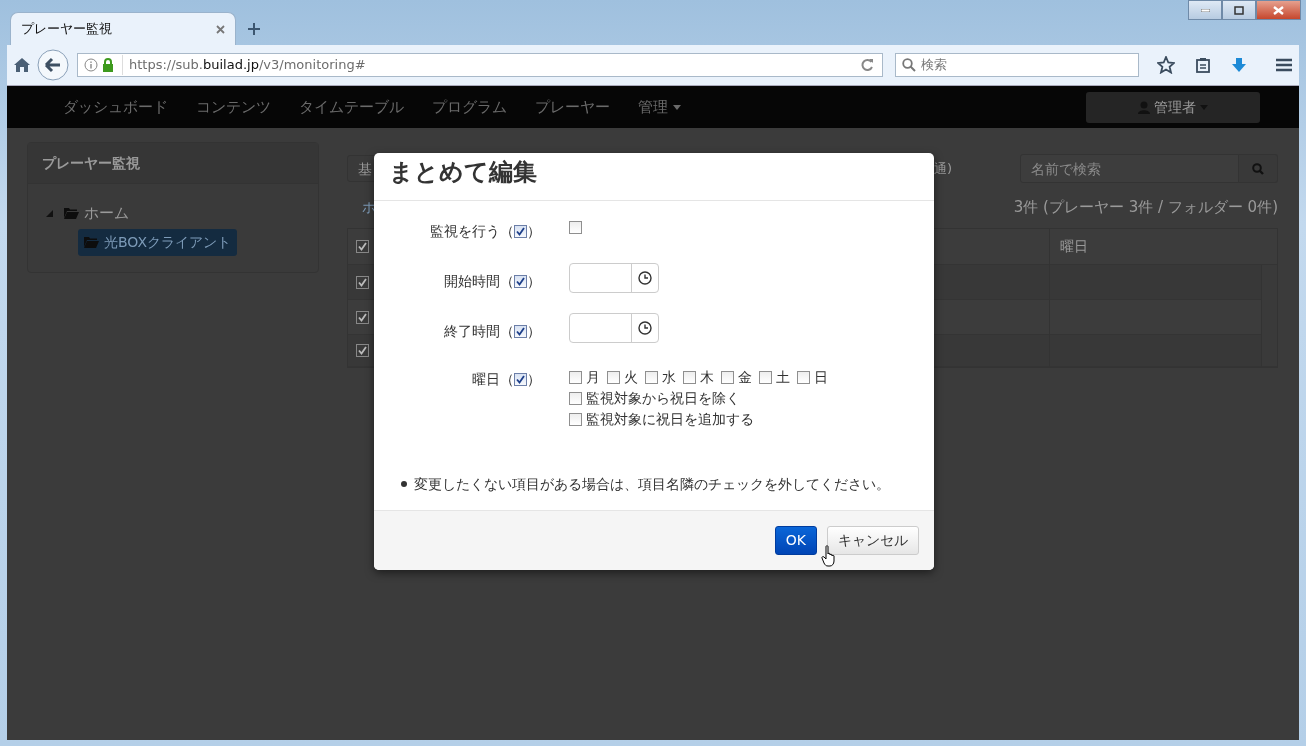 This screenshot has height=746, width=1306. I want to click on name-search-field: 名前で検索, so click(1129, 168).